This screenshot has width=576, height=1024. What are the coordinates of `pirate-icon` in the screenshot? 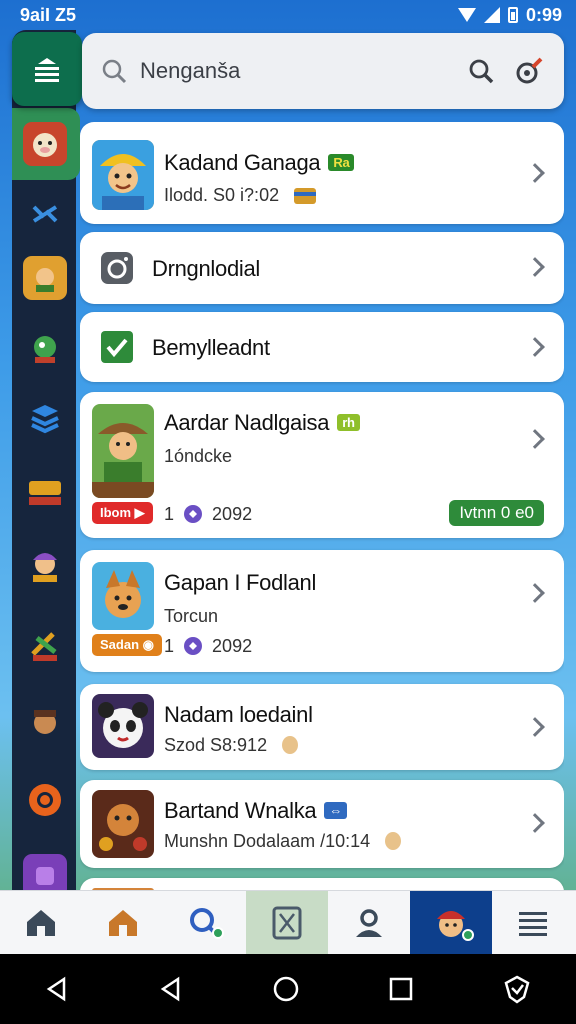 It's located at (45, 722).